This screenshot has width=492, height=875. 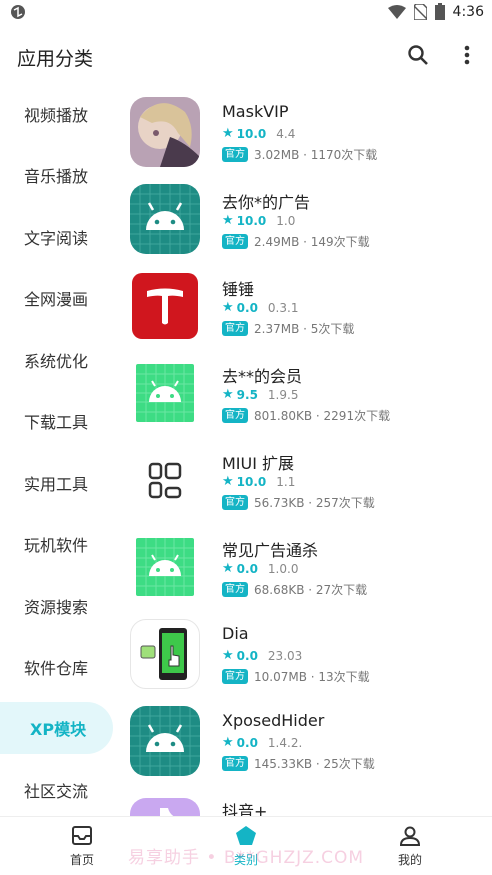 What do you see at coordinates (439, 11) in the screenshot?
I see `battery-icon` at bounding box center [439, 11].